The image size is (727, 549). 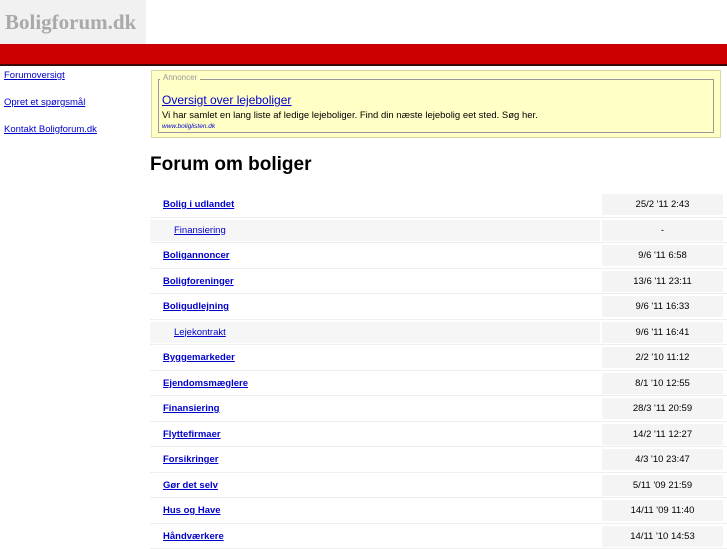 I want to click on forum-last-post-date: 14/2 '11 12:27, so click(x=662, y=434).